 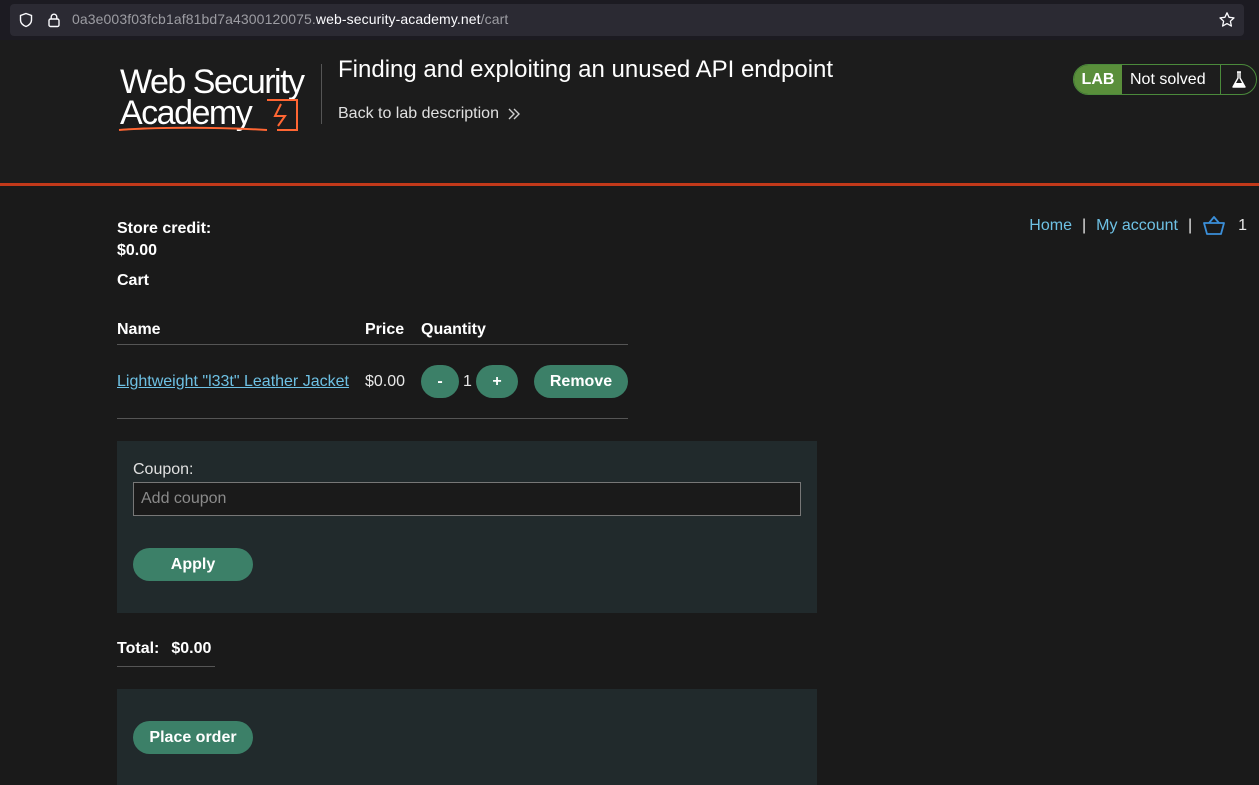 What do you see at coordinates (194, 19) in the screenshot?
I see `url-prefix: 0a3e003f03fcb1af81bd7a4300120075.` at bounding box center [194, 19].